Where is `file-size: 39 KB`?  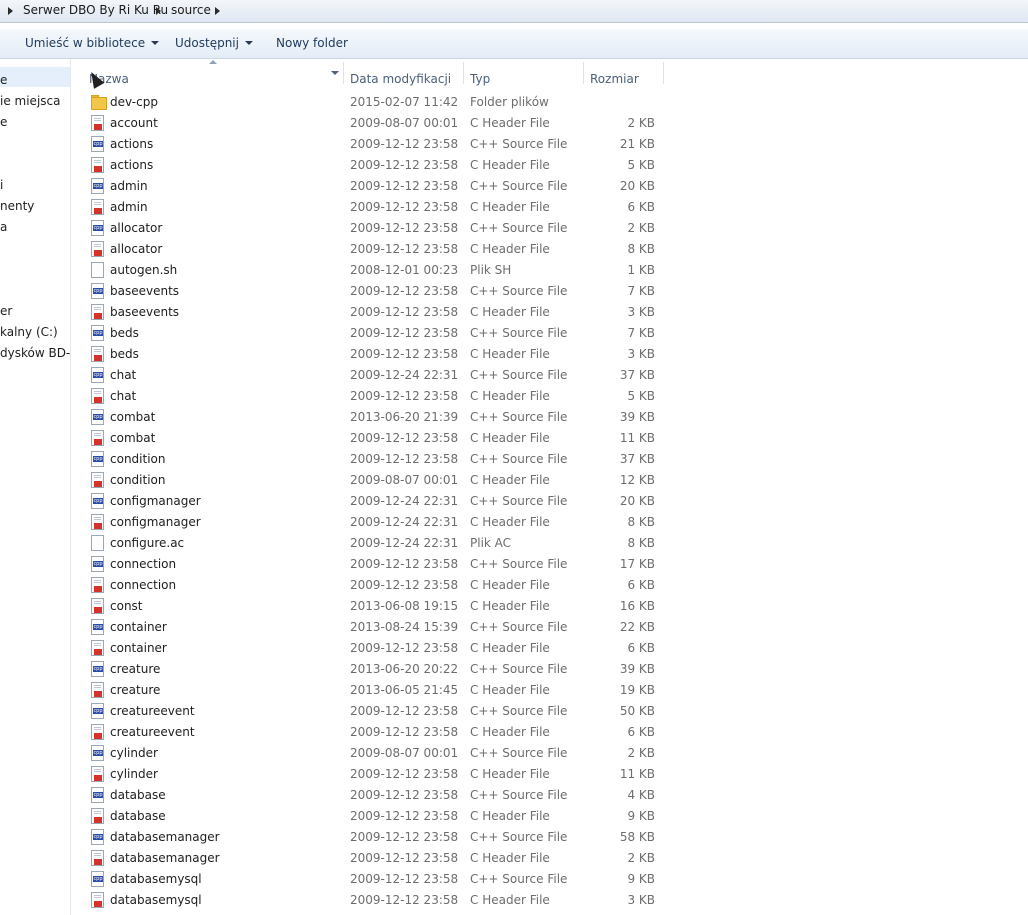
file-size: 39 KB is located at coordinates (637, 669).